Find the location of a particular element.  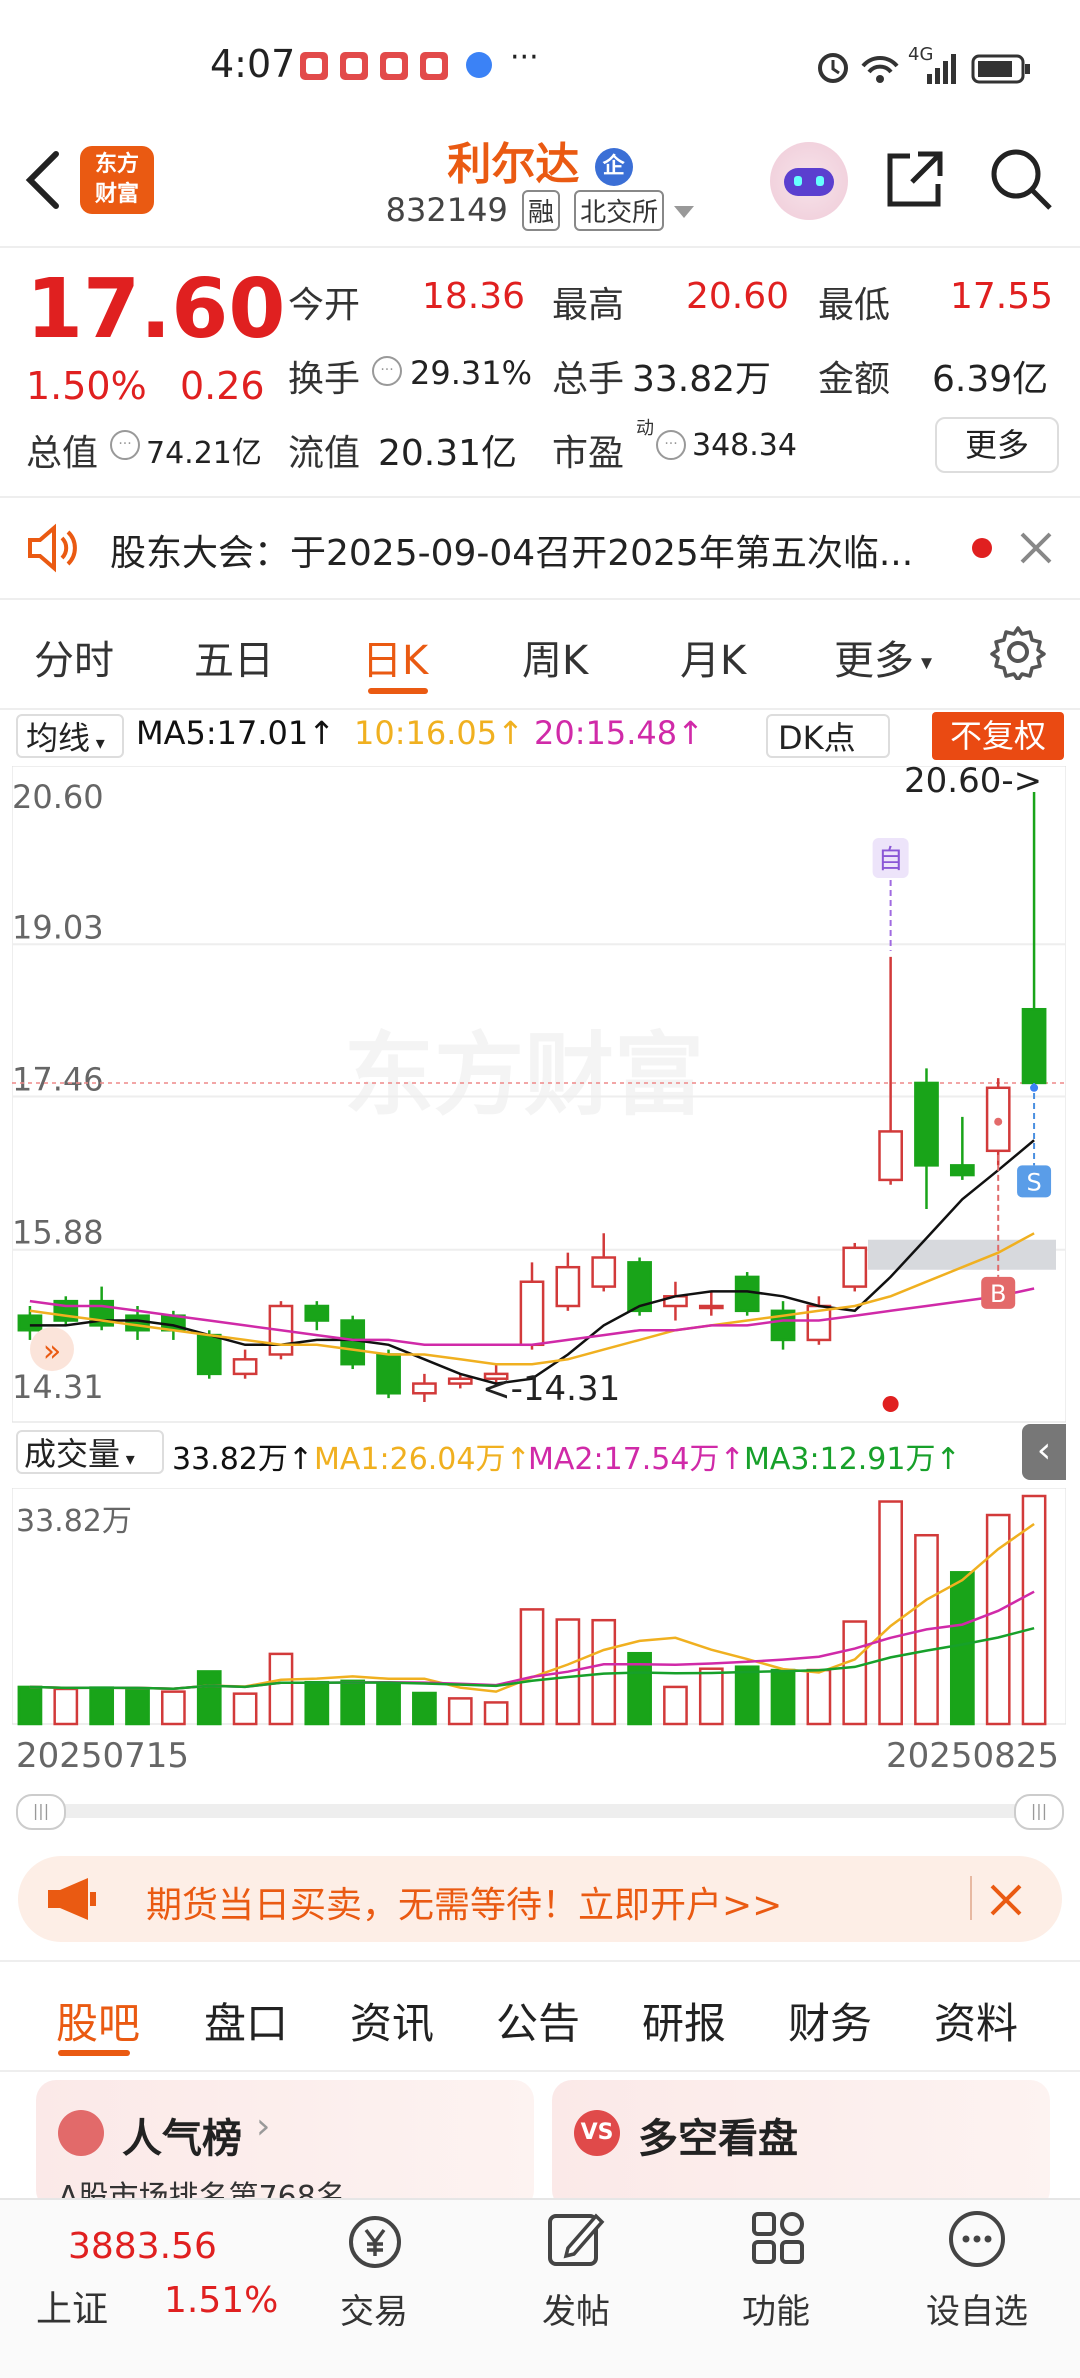

collapse-panel-button: ‹ is located at coordinates (1044, 1452).